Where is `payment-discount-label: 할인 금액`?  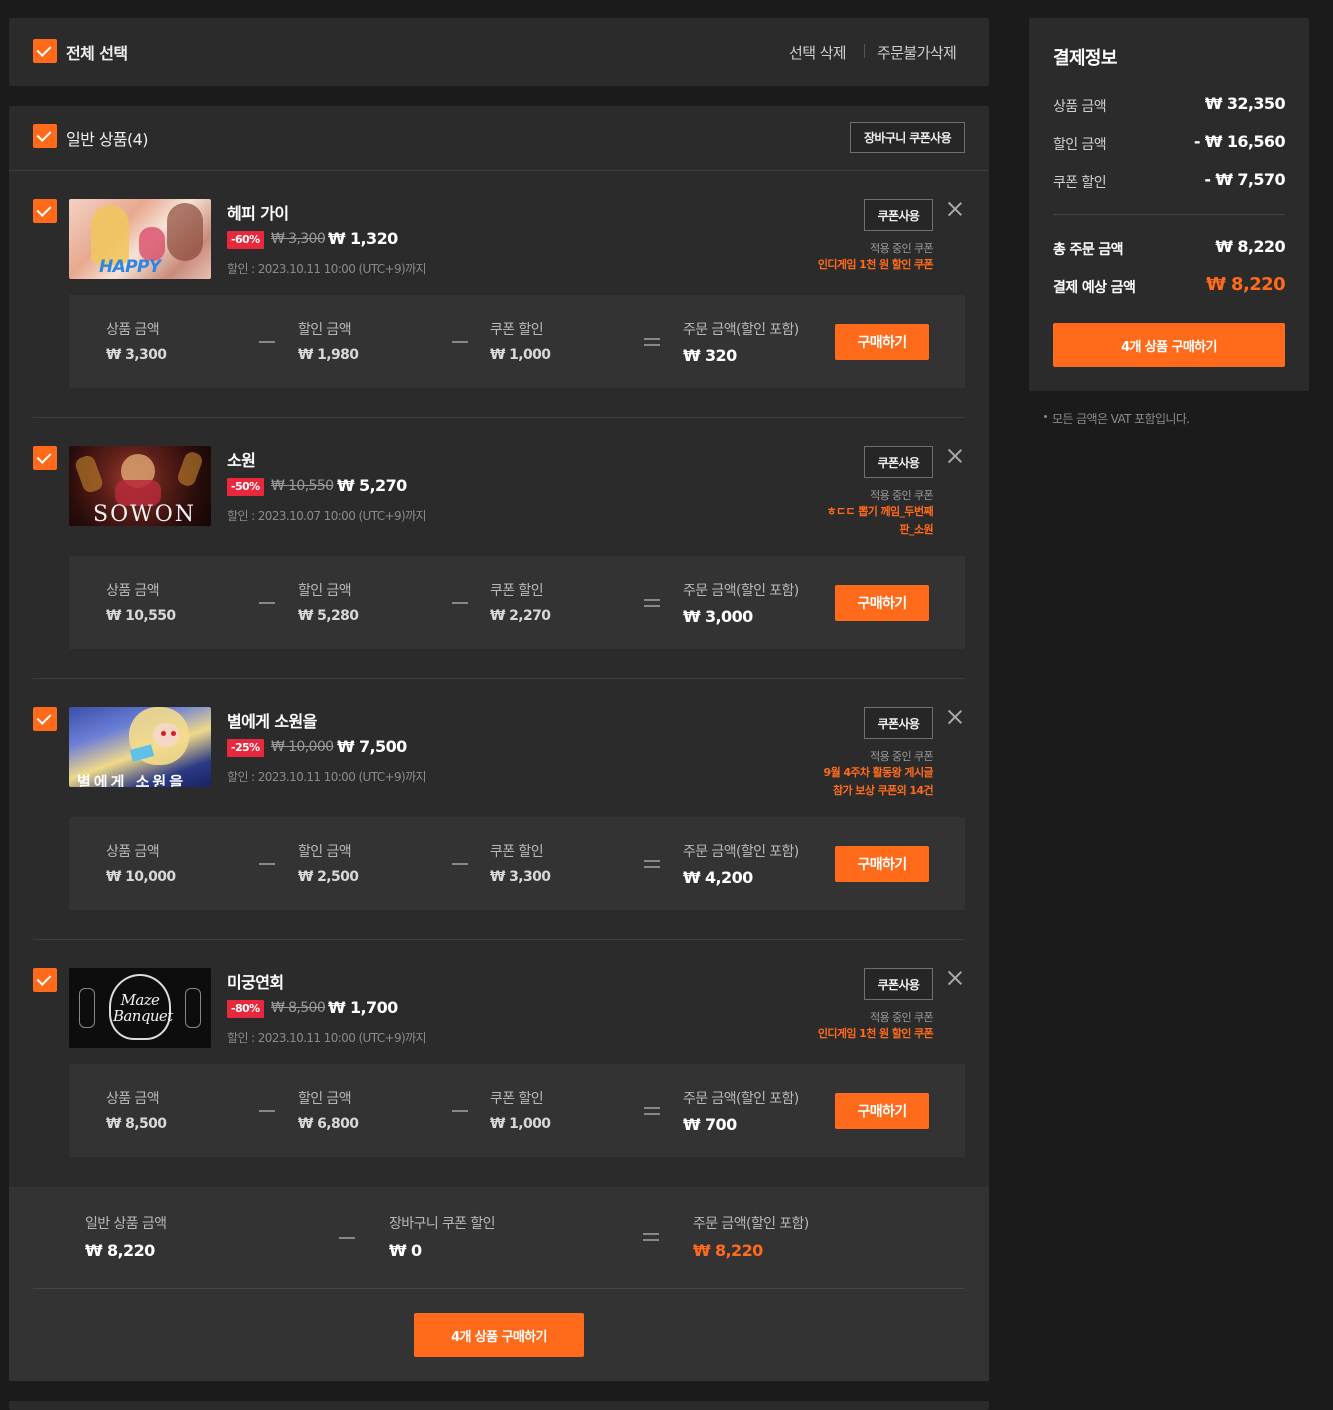 payment-discount-label: 할인 금액 is located at coordinates (1080, 145).